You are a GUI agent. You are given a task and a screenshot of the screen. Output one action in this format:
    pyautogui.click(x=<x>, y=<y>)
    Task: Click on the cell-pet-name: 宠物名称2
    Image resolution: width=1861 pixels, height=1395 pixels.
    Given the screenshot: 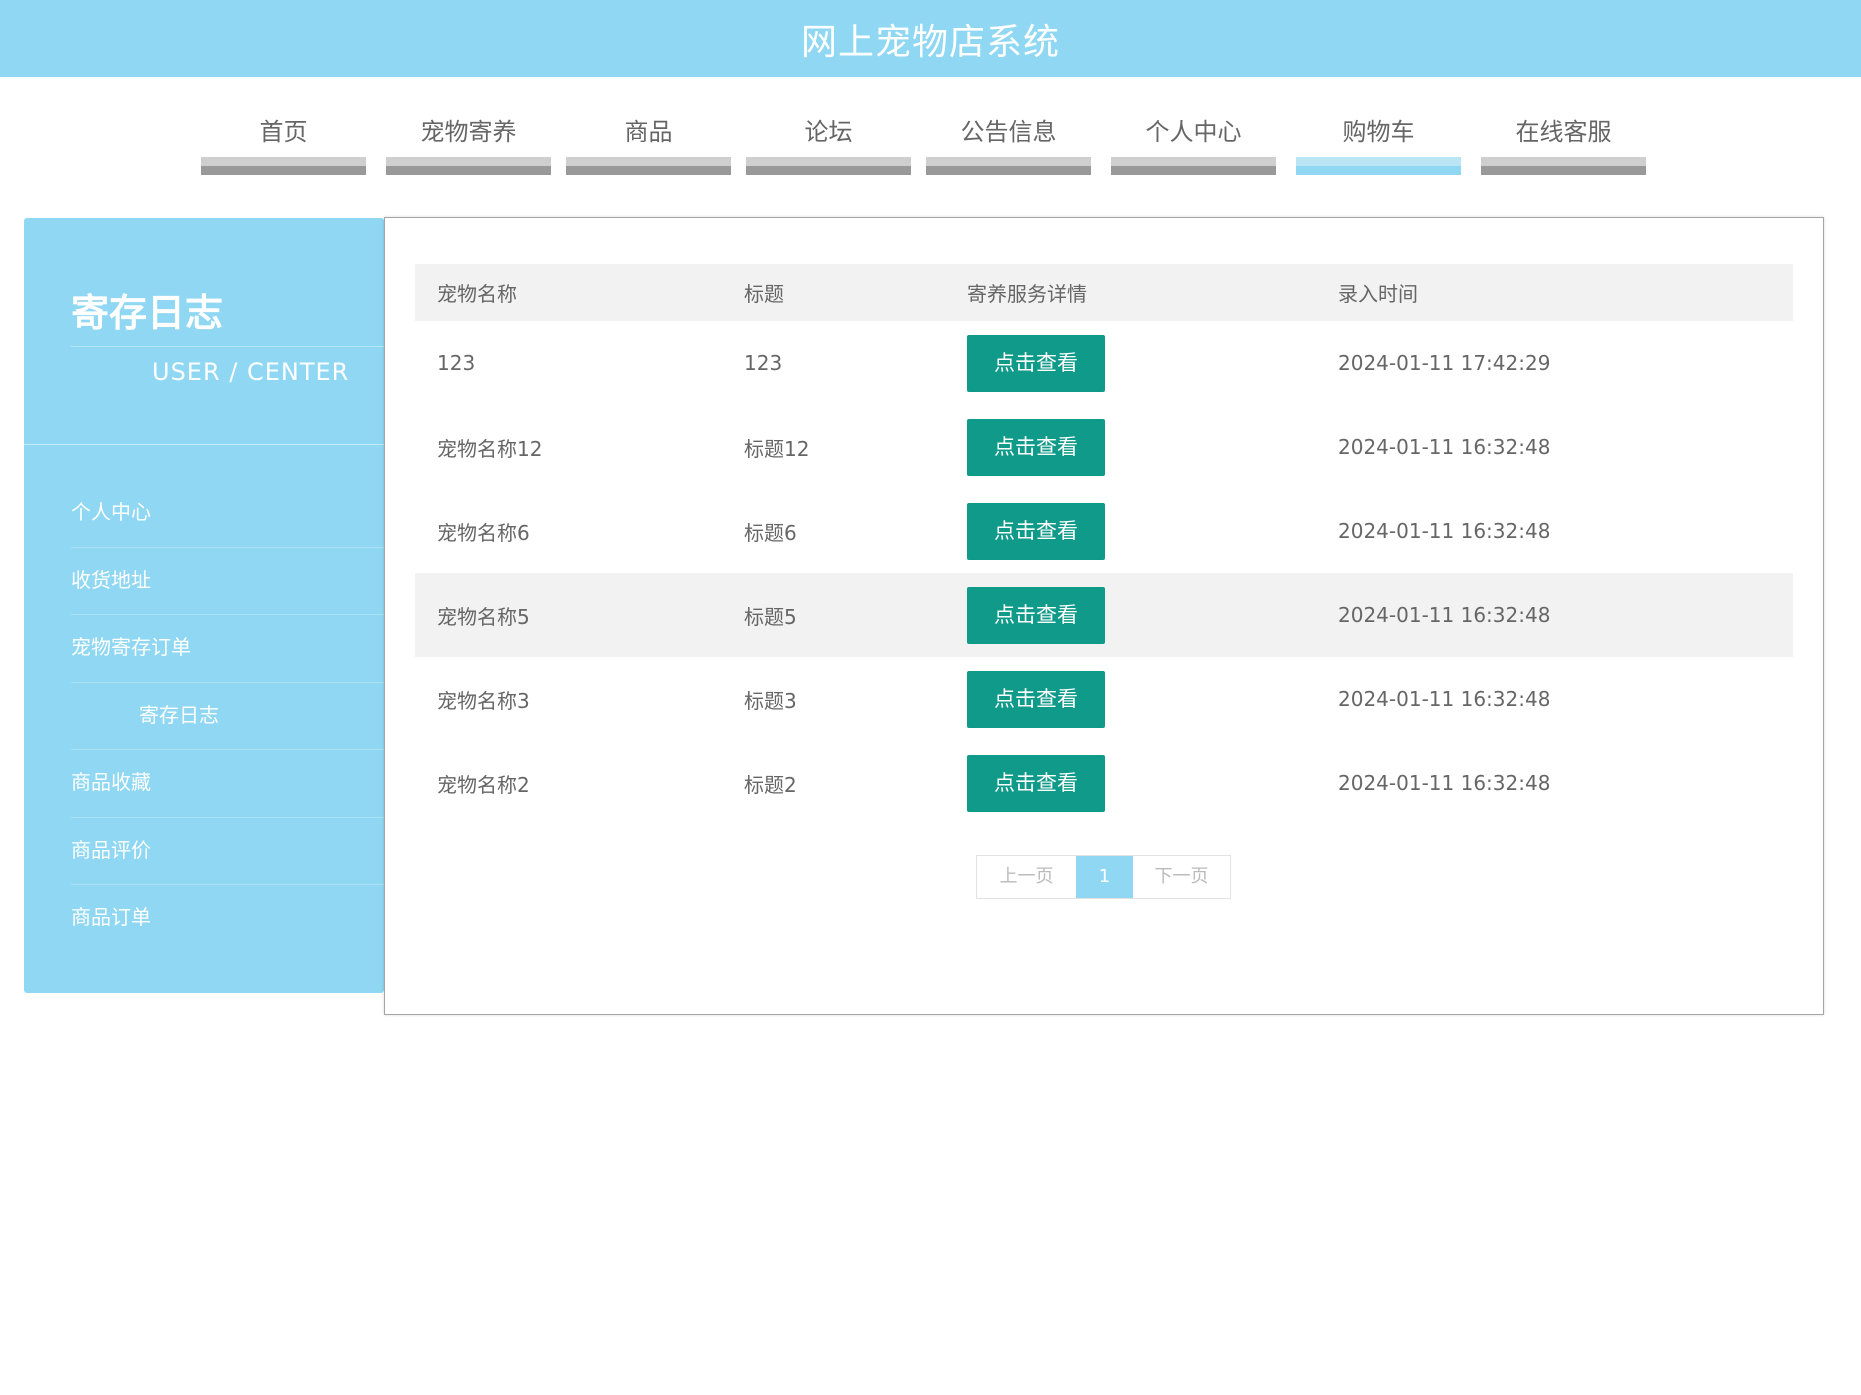 What is the action you would take?
    pyautogui.click(x=483, y=784)
    